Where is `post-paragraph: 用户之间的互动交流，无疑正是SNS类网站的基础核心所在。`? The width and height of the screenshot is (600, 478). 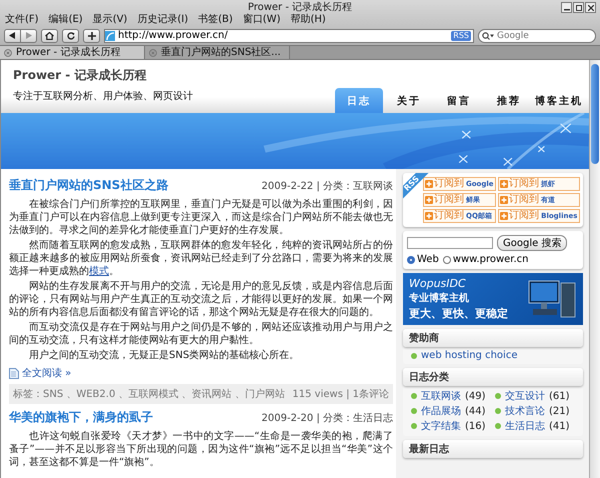
post-paragraph: 用户之间的互动交流，无疑正是SNS类网站的基础核心所在。 is located at coordinates (164, 355).